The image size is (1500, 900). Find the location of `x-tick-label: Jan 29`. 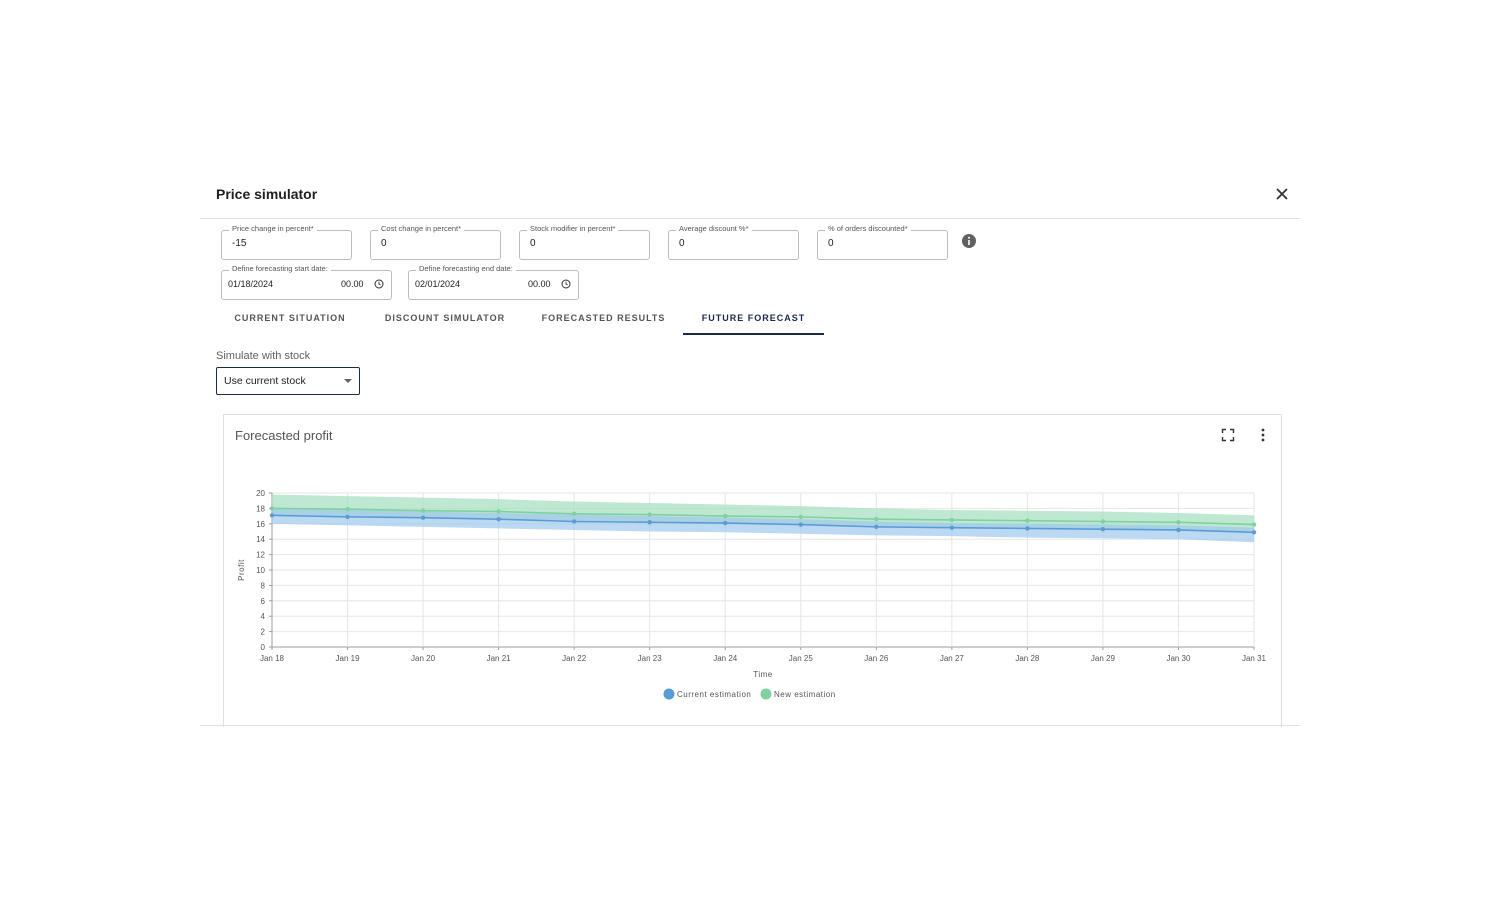

x-tick-label: Jan 29 is located at coordinates (1103, 658).